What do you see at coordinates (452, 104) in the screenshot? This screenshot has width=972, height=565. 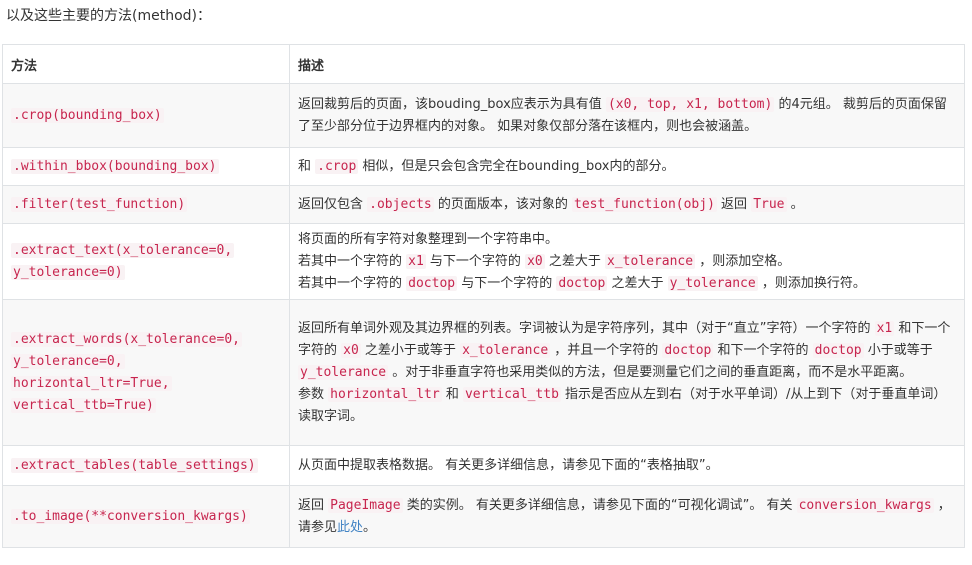 I see `description-text: 返回裁剪后的页面，该bouding_box应表示为具有值` at bounding box center [452, 104].